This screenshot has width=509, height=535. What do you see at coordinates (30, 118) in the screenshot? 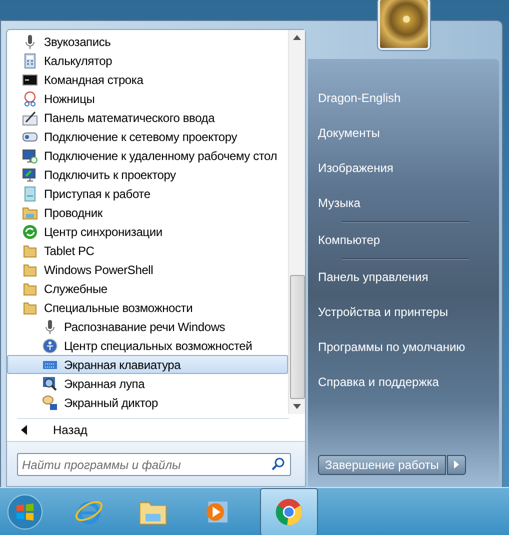
I see `pen-tablet-icon` at bounding box center [30, 118].